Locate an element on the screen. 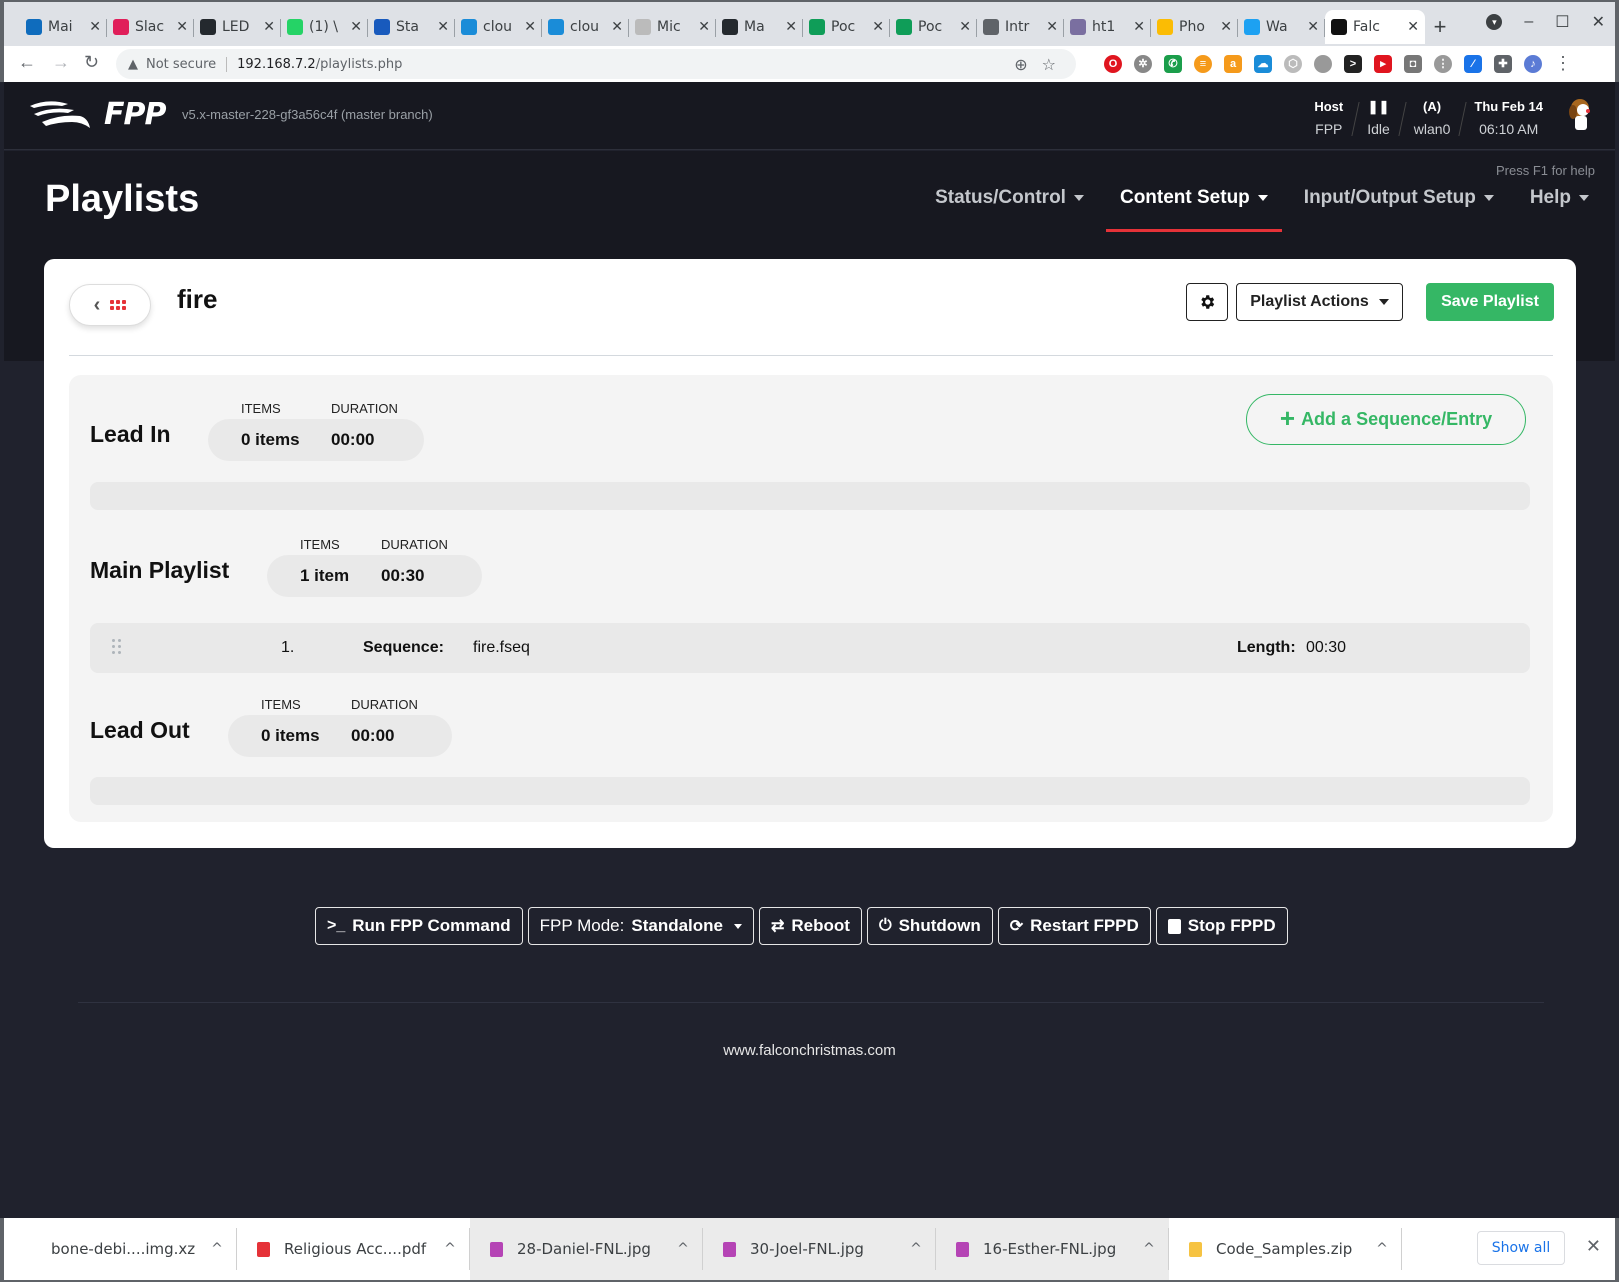 The height and width of the screenshot is (1282, 1619). browser-tab: Intr ✕ is located at coordinates (1020, 27).